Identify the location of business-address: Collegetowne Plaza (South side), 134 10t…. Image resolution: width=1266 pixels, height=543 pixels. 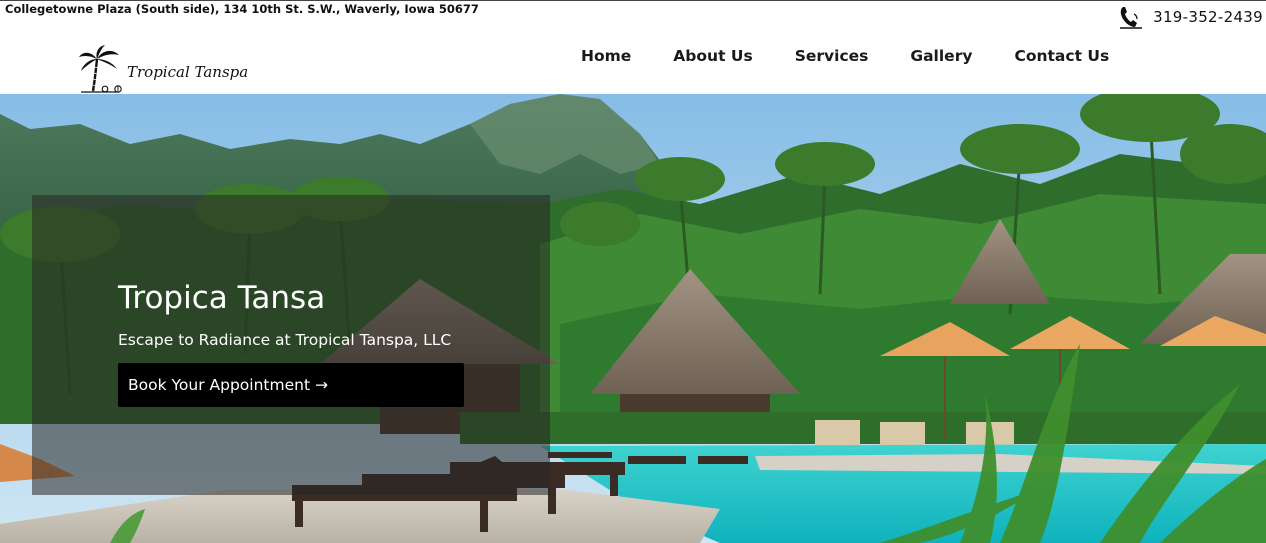
(242, 9).